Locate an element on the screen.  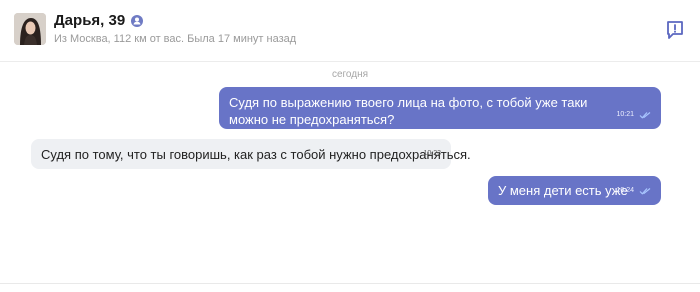
message-text: У меня дети есть уже is located at coordinates (563, 190).